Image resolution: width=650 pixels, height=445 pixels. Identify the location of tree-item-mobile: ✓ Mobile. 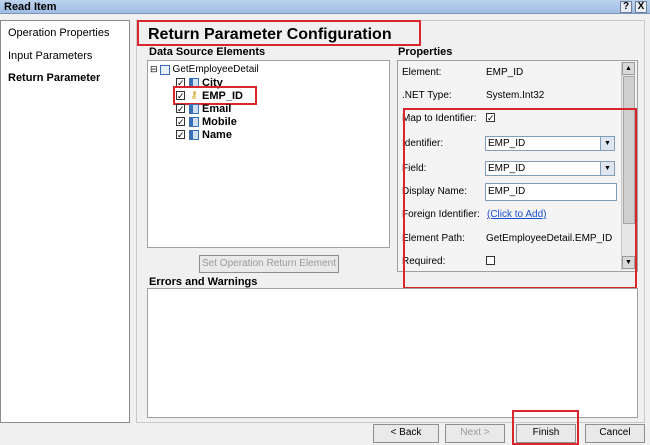
(206, 121).